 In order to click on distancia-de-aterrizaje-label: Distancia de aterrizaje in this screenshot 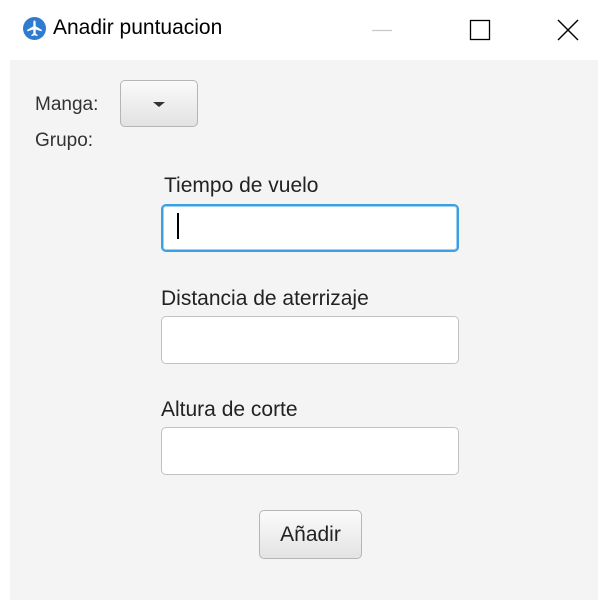, I will do `click(265, 298)`.